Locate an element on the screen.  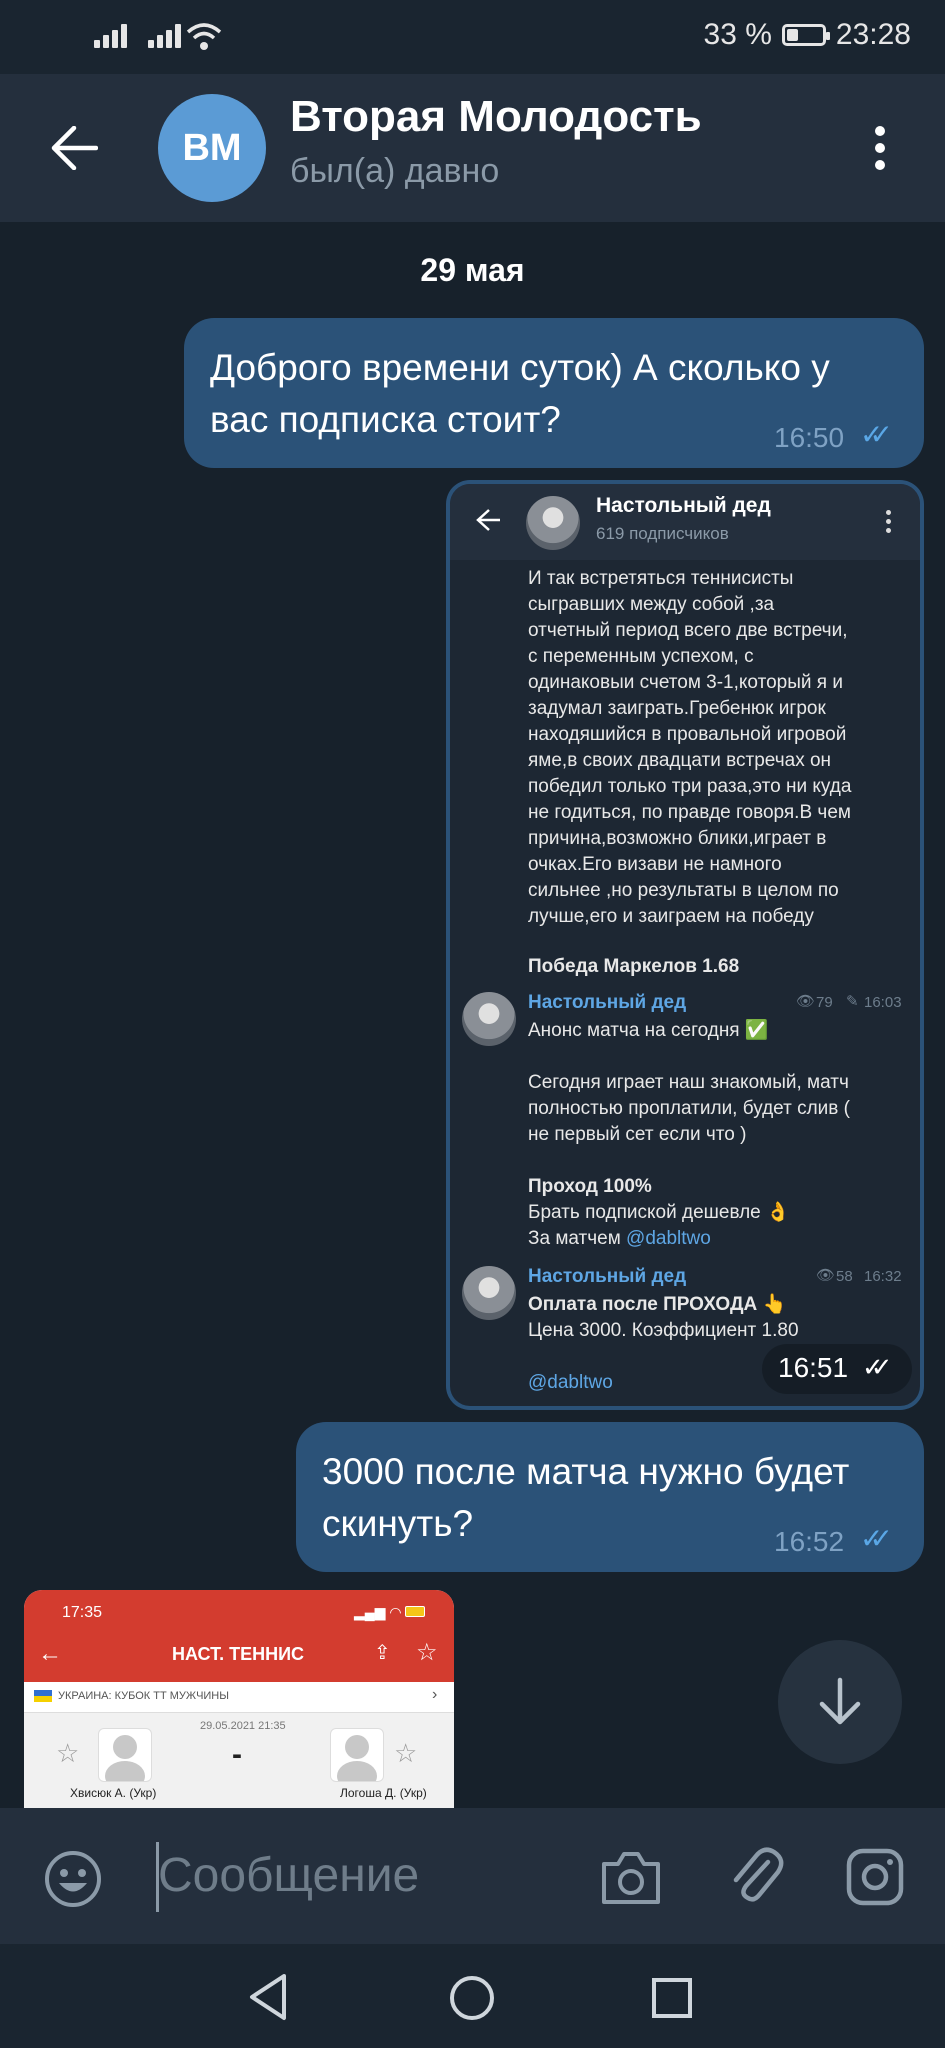
post-line: находяшийся в провальной игровой is located at coordinates (687, 734).